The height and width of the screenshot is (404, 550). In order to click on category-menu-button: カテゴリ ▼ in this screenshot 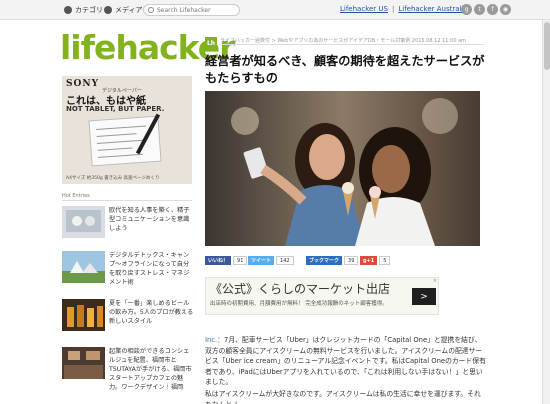, I will do `click(87, 10)`.